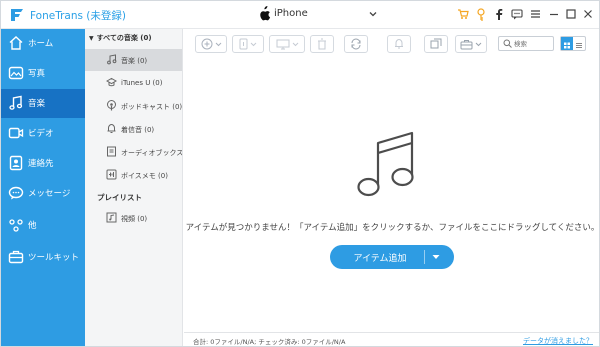  I want to click on category-item-audiobooks: オーディオブックス (0), so click(134, 152).